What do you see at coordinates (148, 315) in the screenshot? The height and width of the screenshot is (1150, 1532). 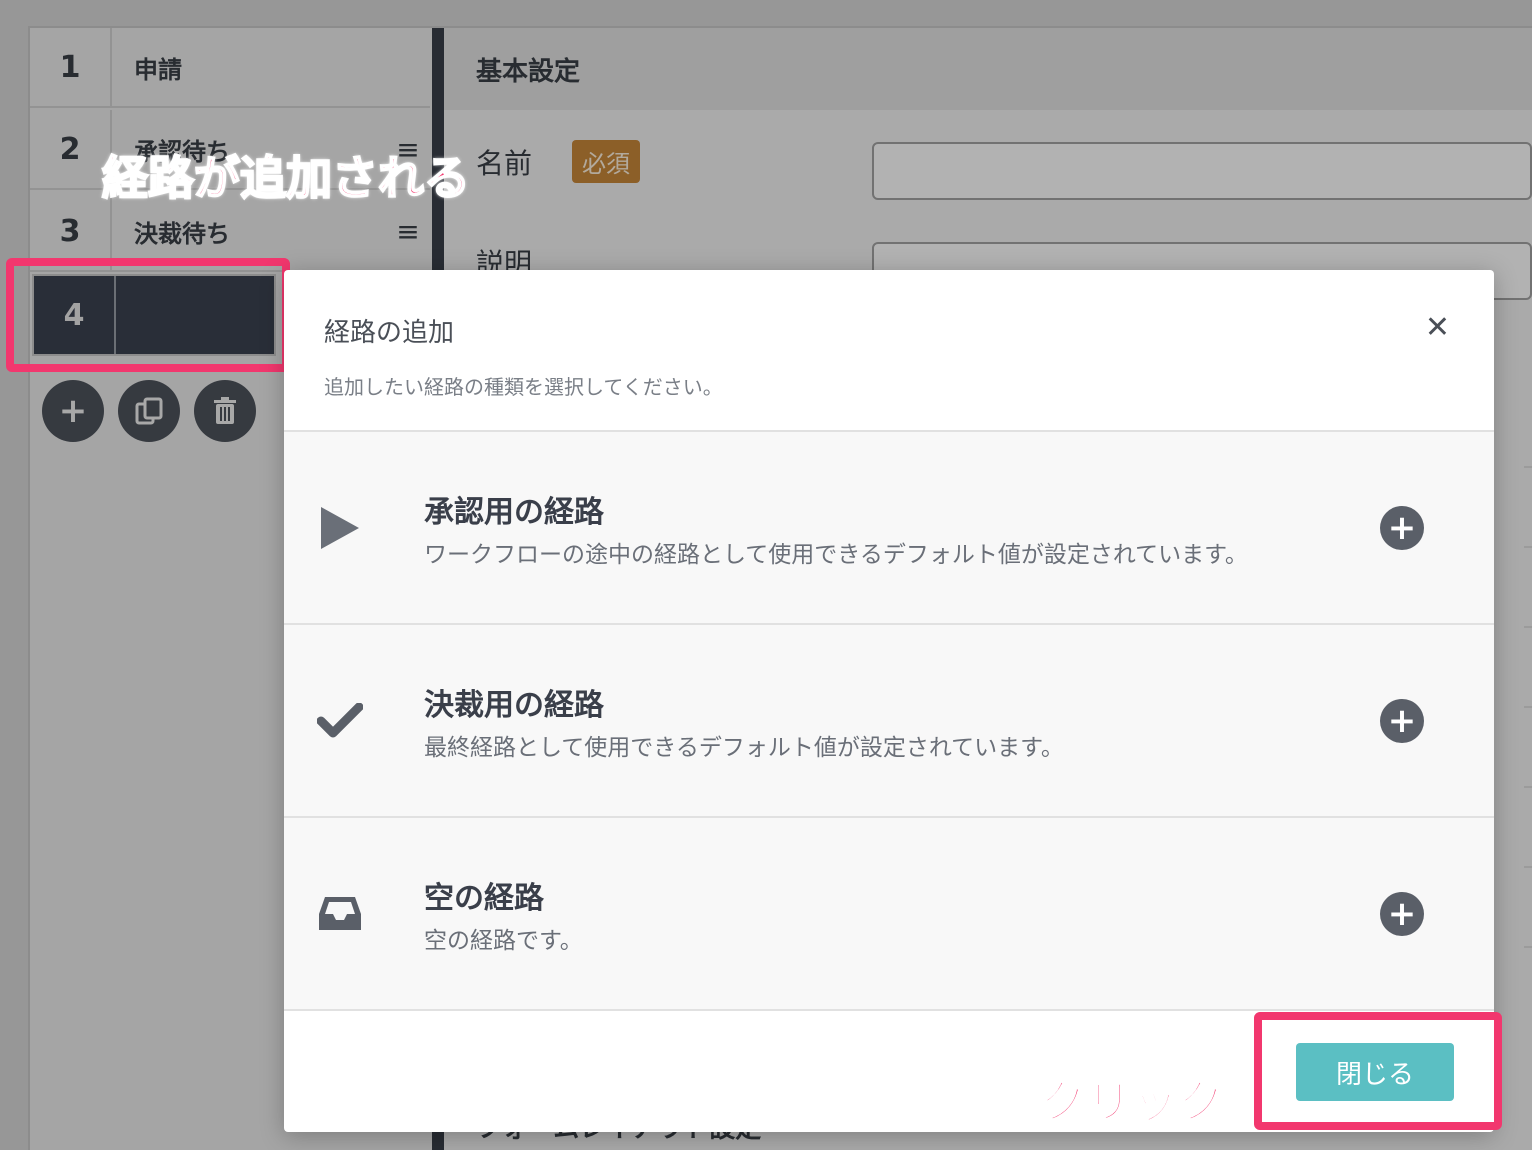 I see `highlight-new-route` at bounding box center [148, 315].